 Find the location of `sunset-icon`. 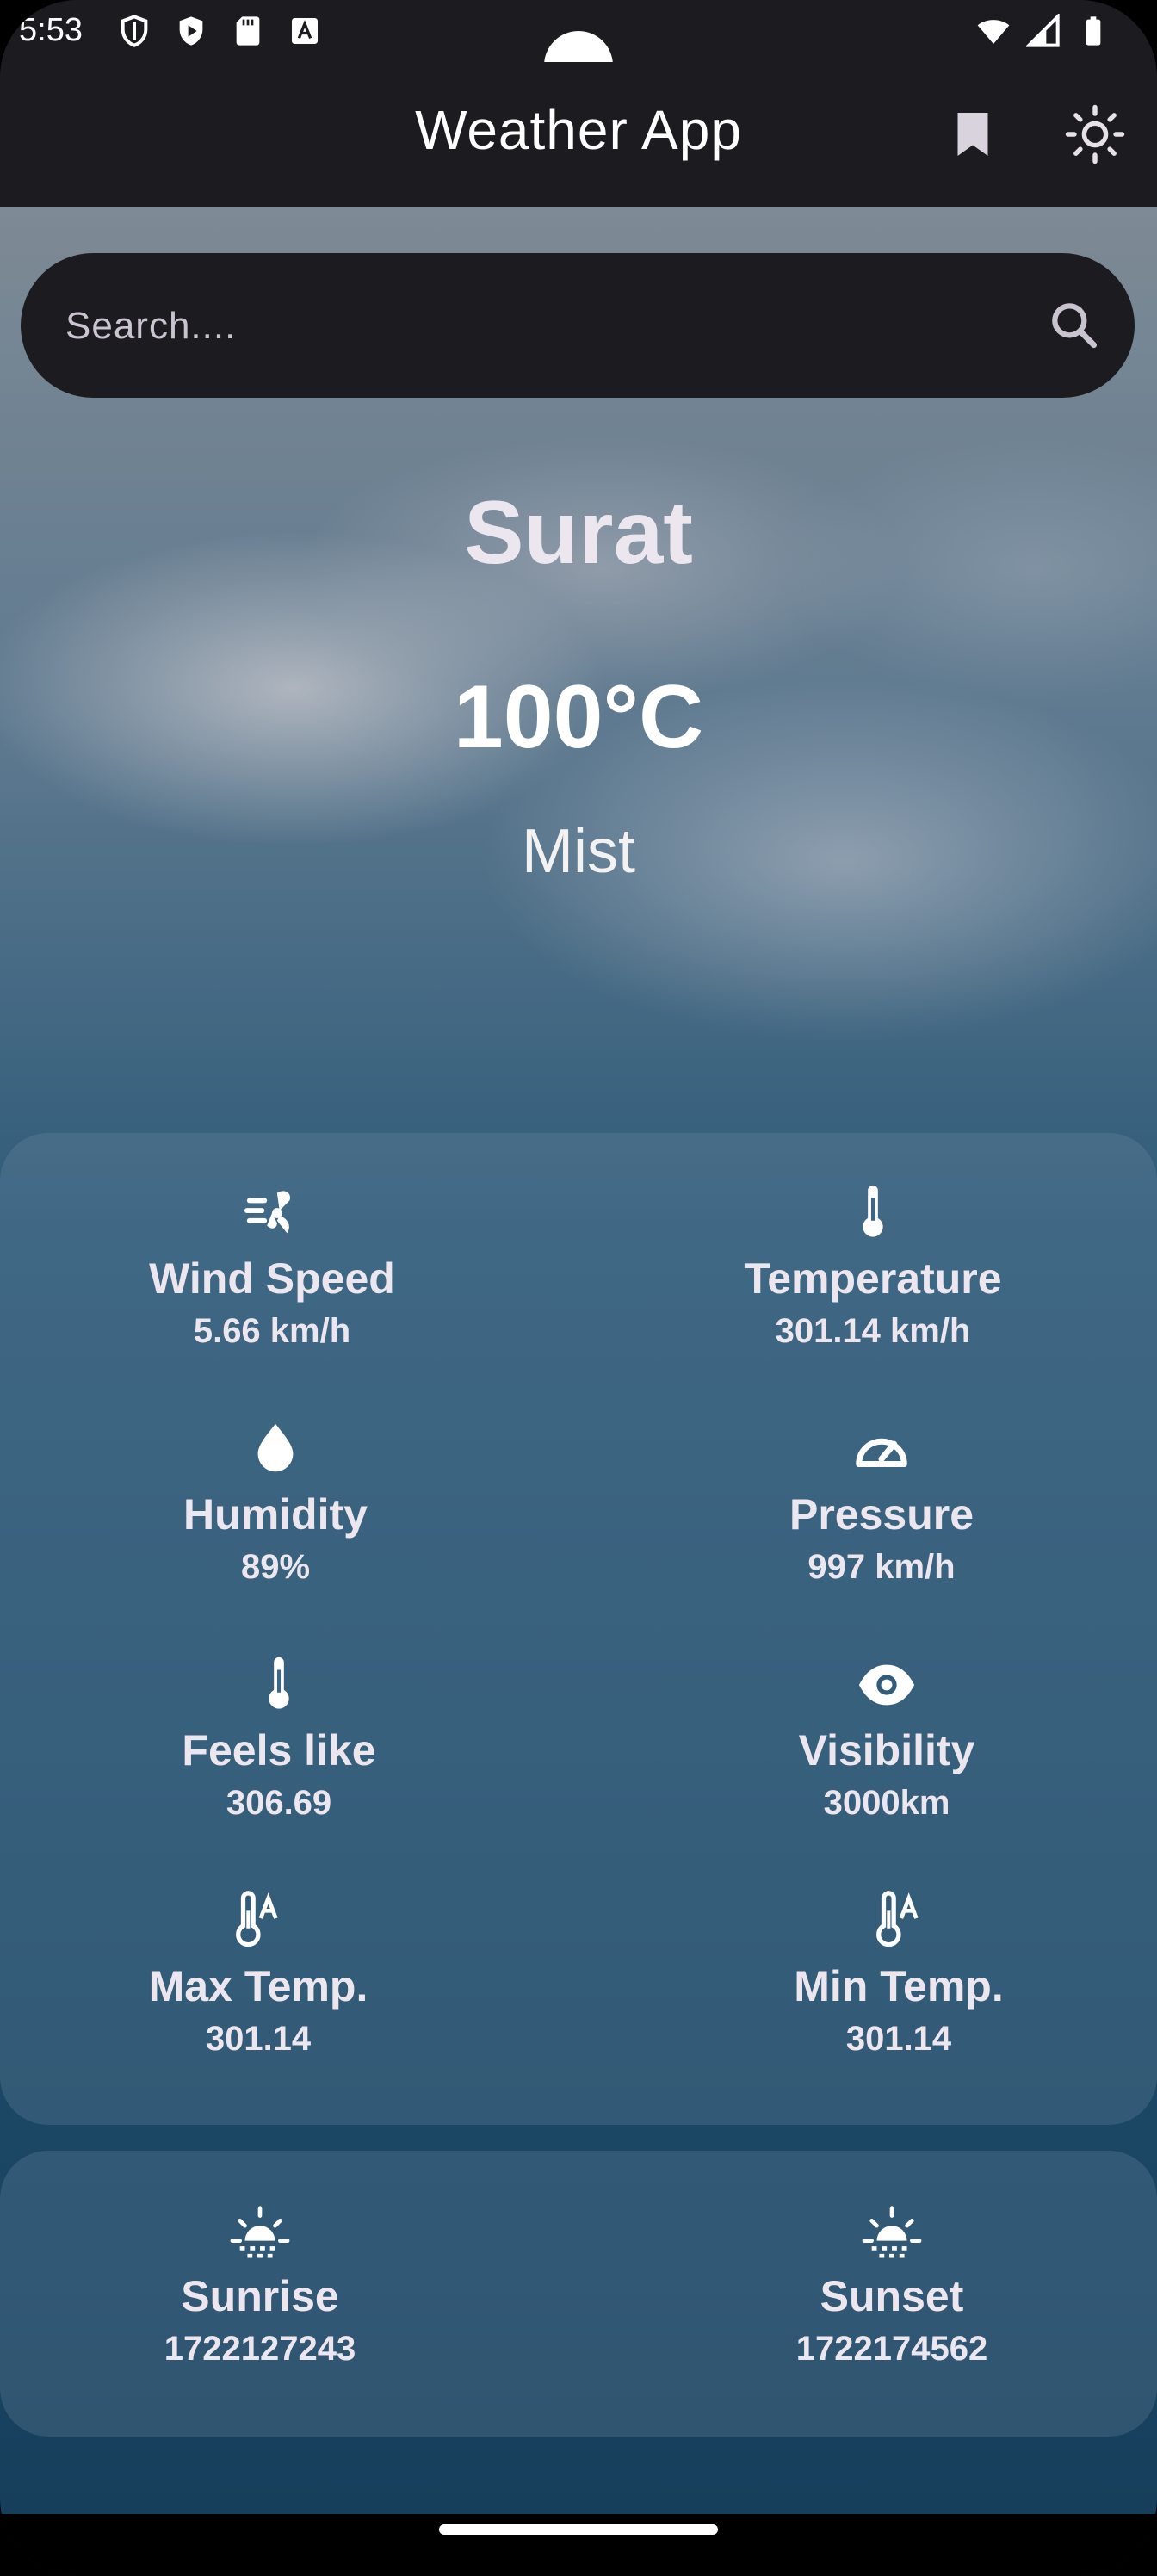

sunset-icon is located at coordinates (892, 2231).